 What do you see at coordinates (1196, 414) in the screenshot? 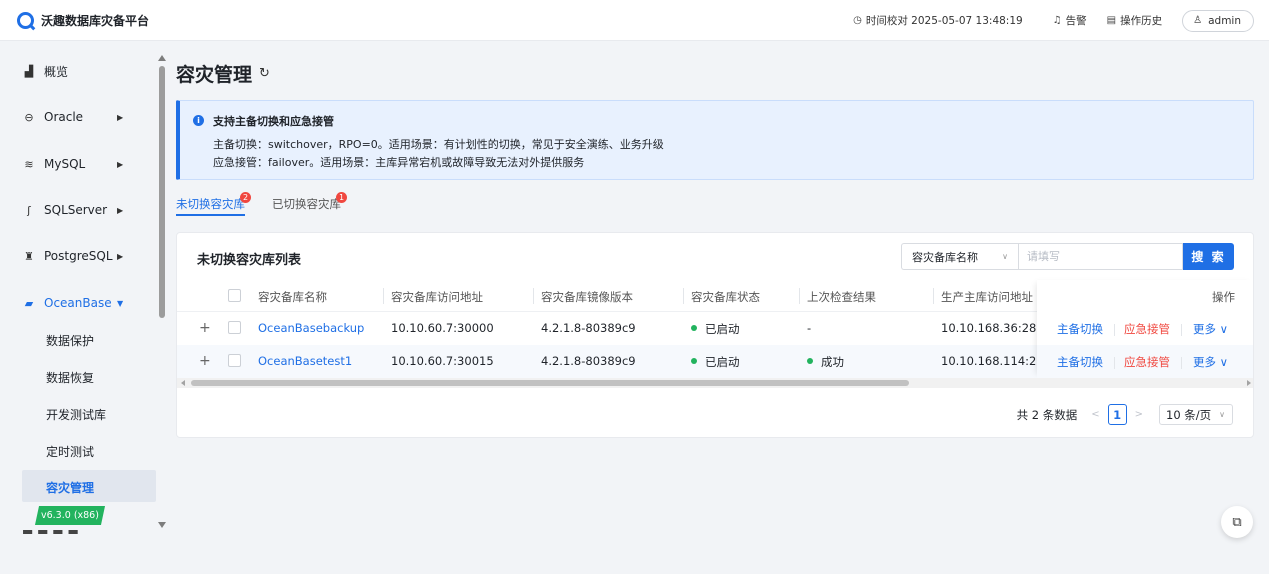
I see `page-size-select: 10 条/页 ∨` at bounding box center [1196, 414].